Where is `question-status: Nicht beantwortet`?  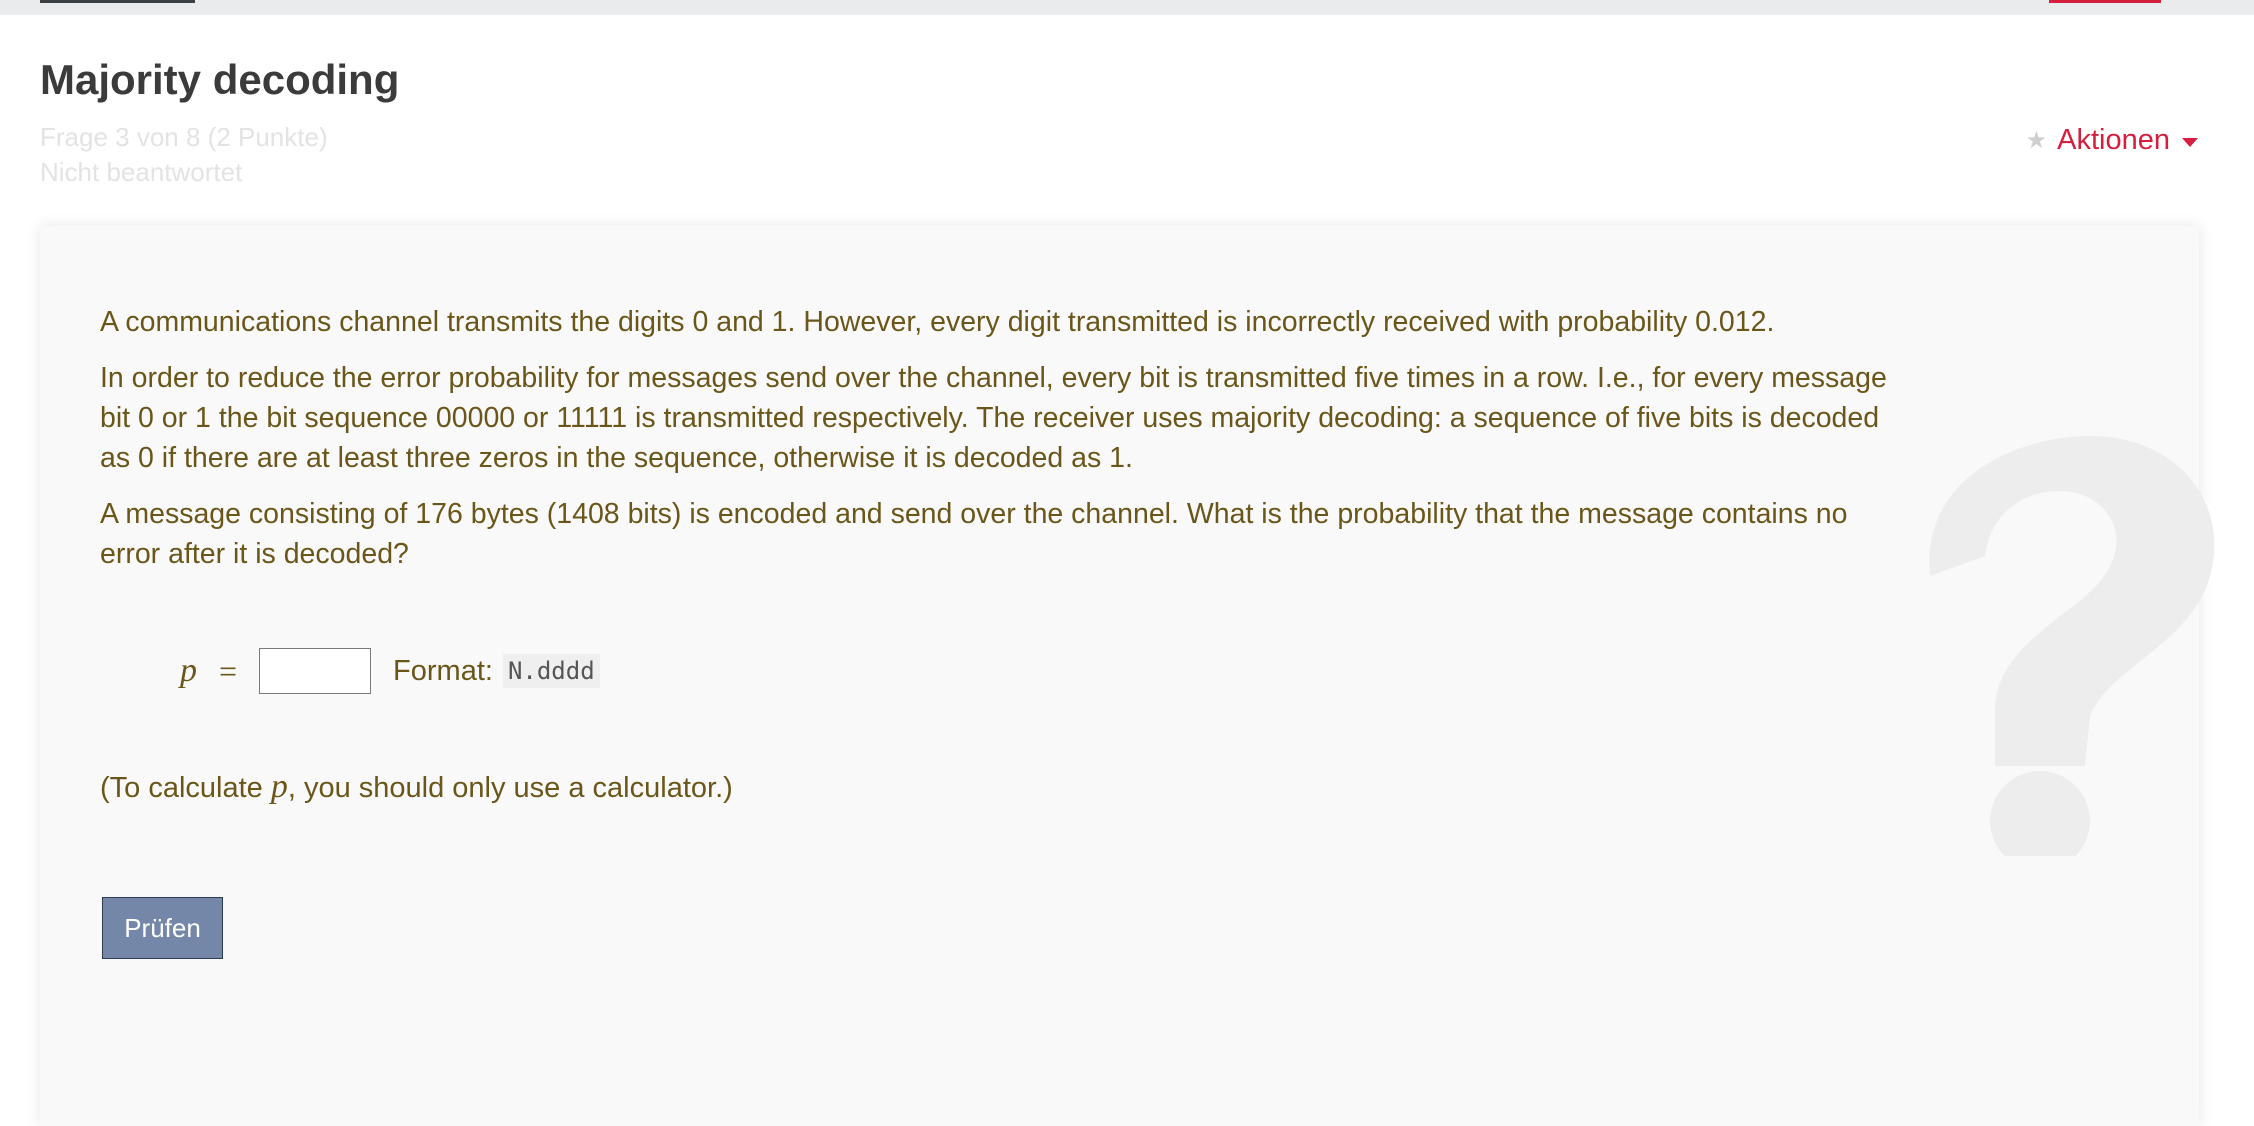
question-status: Nicht beantwortet is located at coordinates (141, 172).